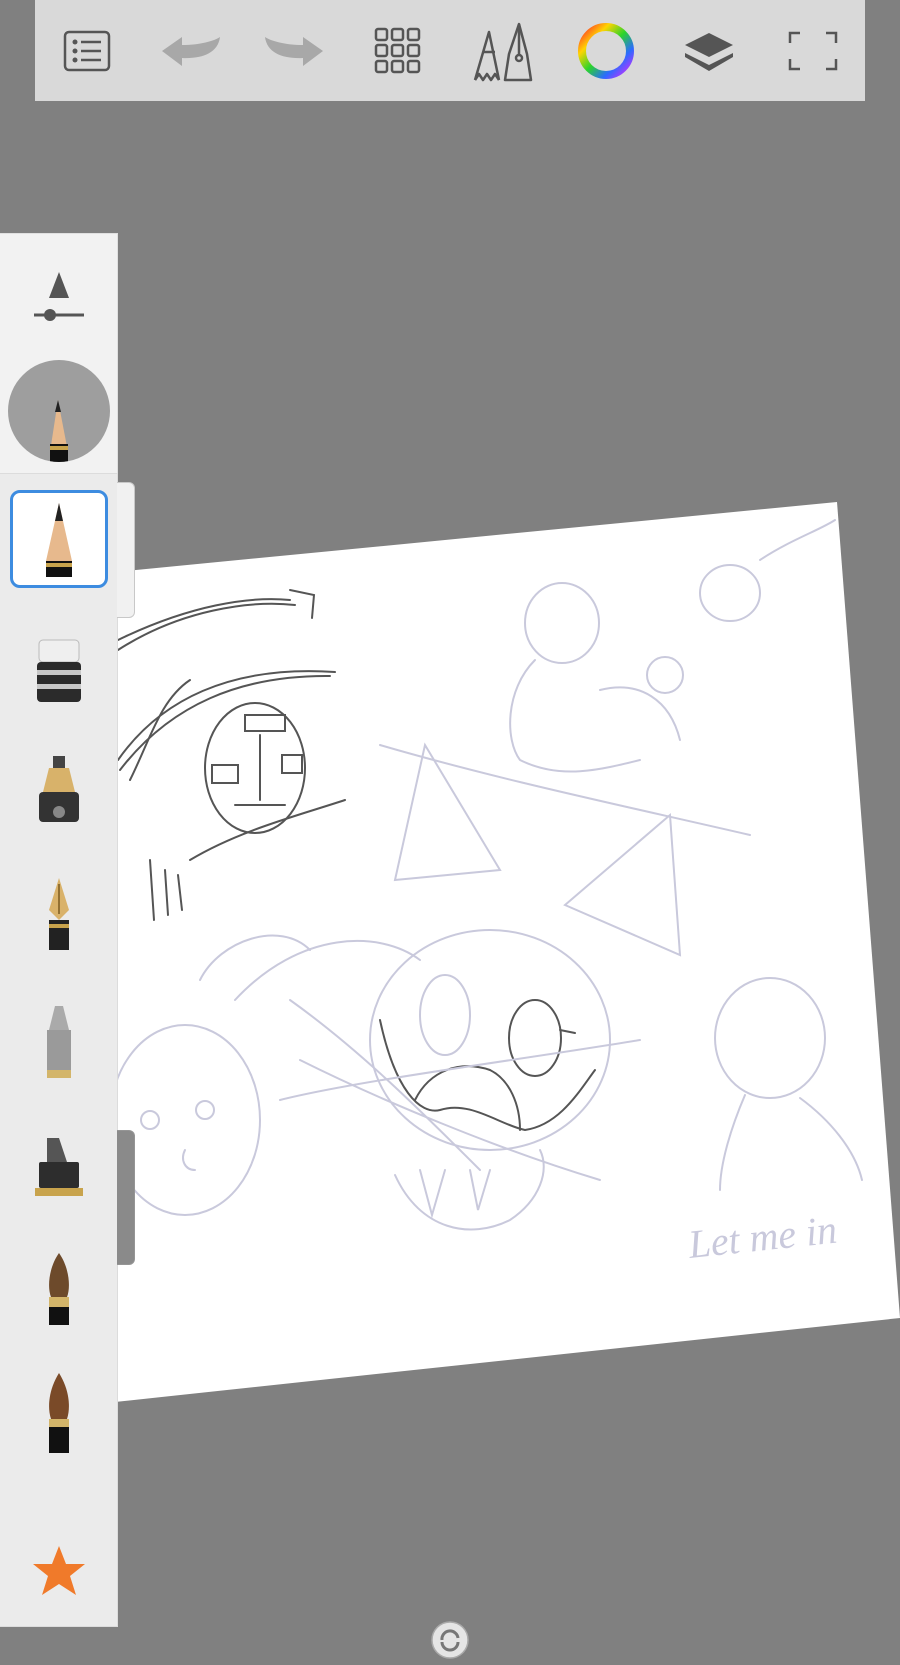 Image resolution: width=900 pixels, height=1665 pixels. What do you see at coordinates (450, 50) in the screenshot?
I see `top-toolbar` at bounding box center [450, 50].